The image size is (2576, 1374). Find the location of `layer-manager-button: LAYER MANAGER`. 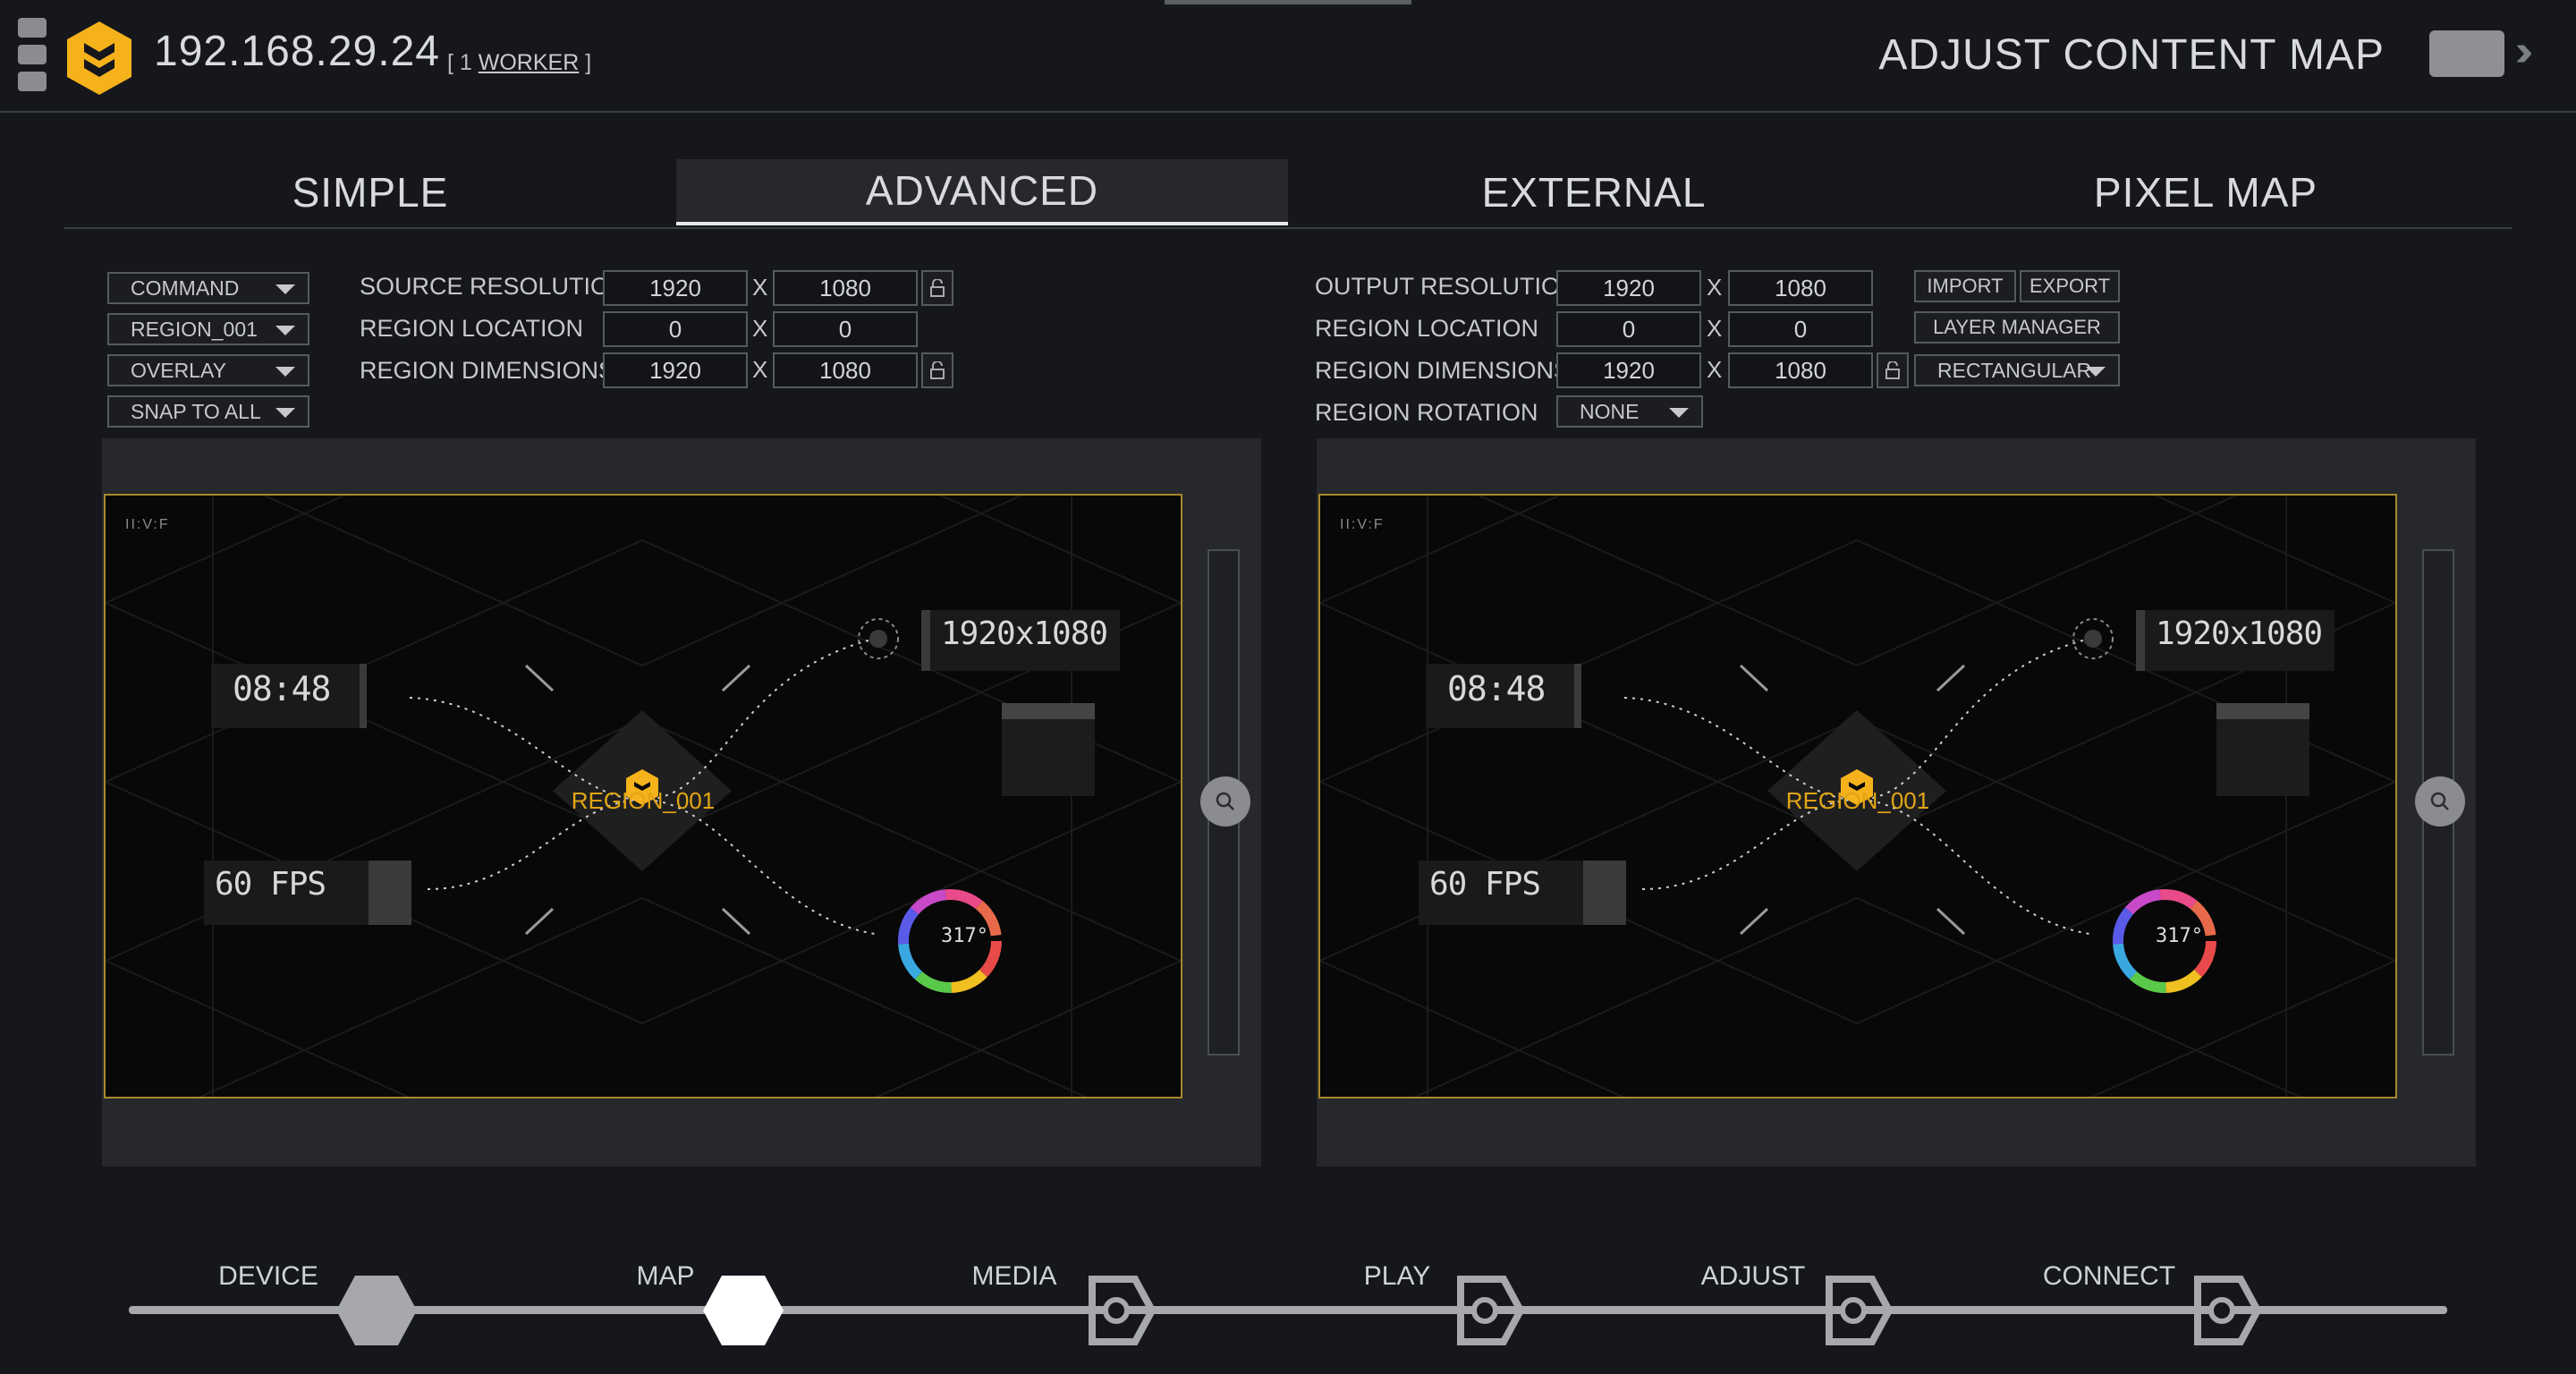

layer-manager-button: LAYER MANAGER is located at coordinates (2017, 327).